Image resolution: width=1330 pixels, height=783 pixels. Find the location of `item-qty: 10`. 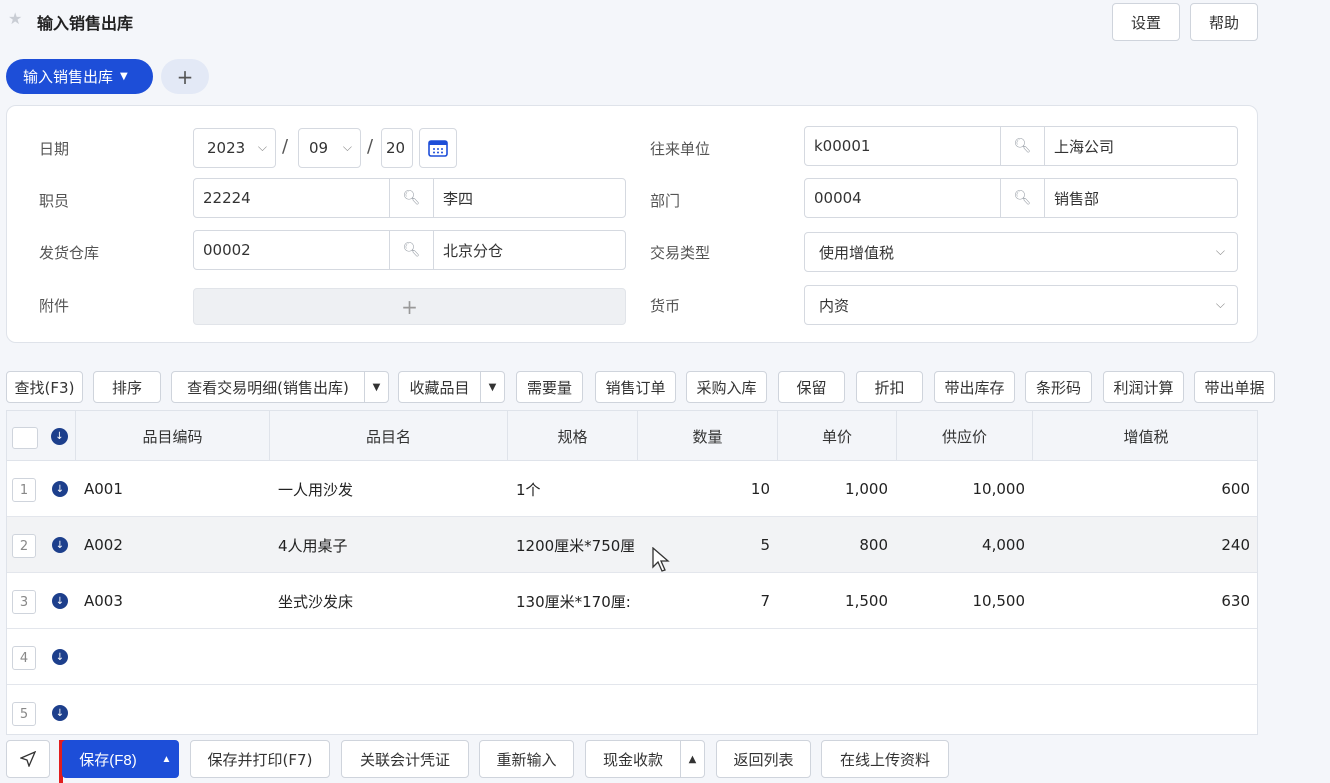

item-qty: 10 is located at coordinates (704, 489).